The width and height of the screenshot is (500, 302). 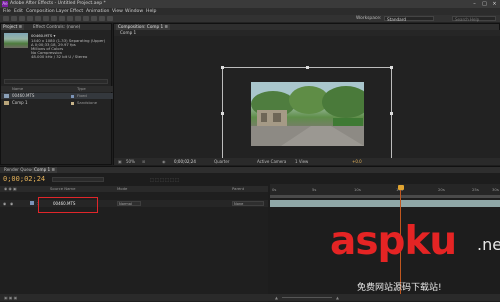 What do you see at coordinates (17, 89) in the screenshot?
I see `column-name: Name` at bounding box center [17, 89].